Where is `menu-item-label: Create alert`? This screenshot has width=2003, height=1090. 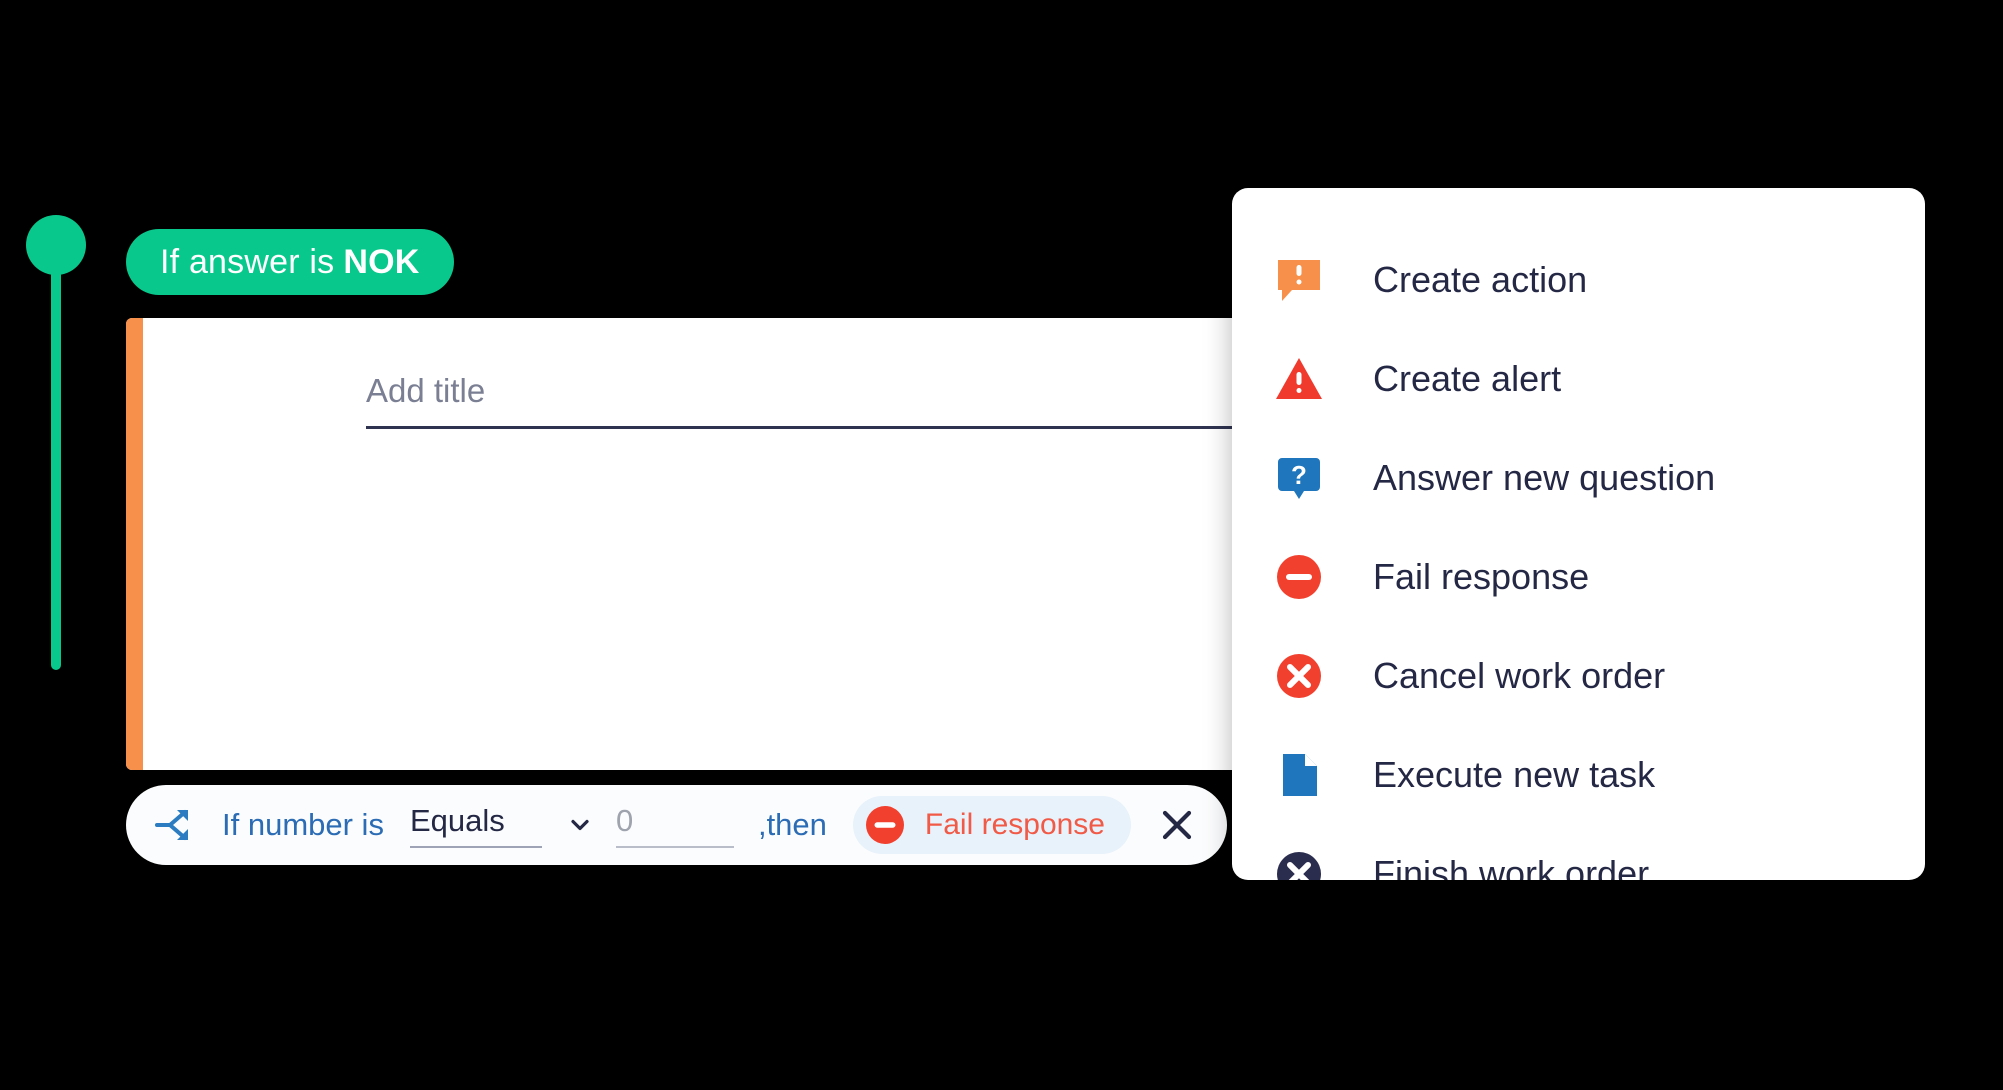 menu-item-label: Create alert is located at coordinates (1467, 378).